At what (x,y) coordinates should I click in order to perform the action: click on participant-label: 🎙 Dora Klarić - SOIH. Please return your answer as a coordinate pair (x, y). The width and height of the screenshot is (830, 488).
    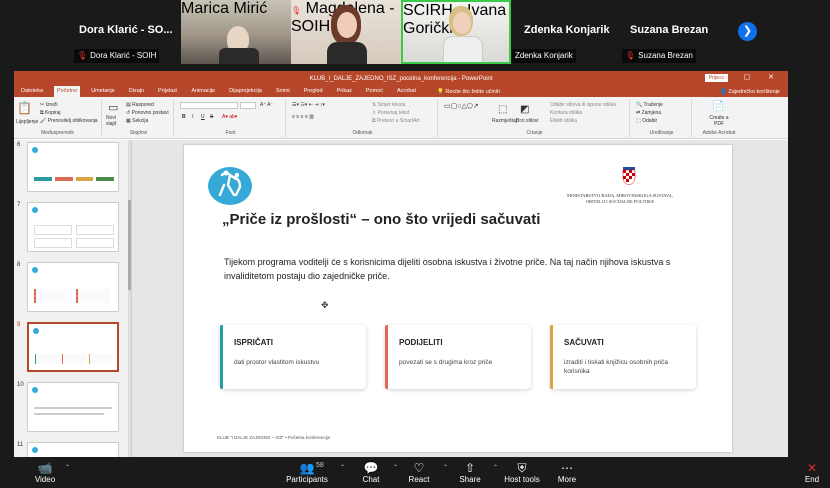
    Looking at the image, I should click on (117, 56).